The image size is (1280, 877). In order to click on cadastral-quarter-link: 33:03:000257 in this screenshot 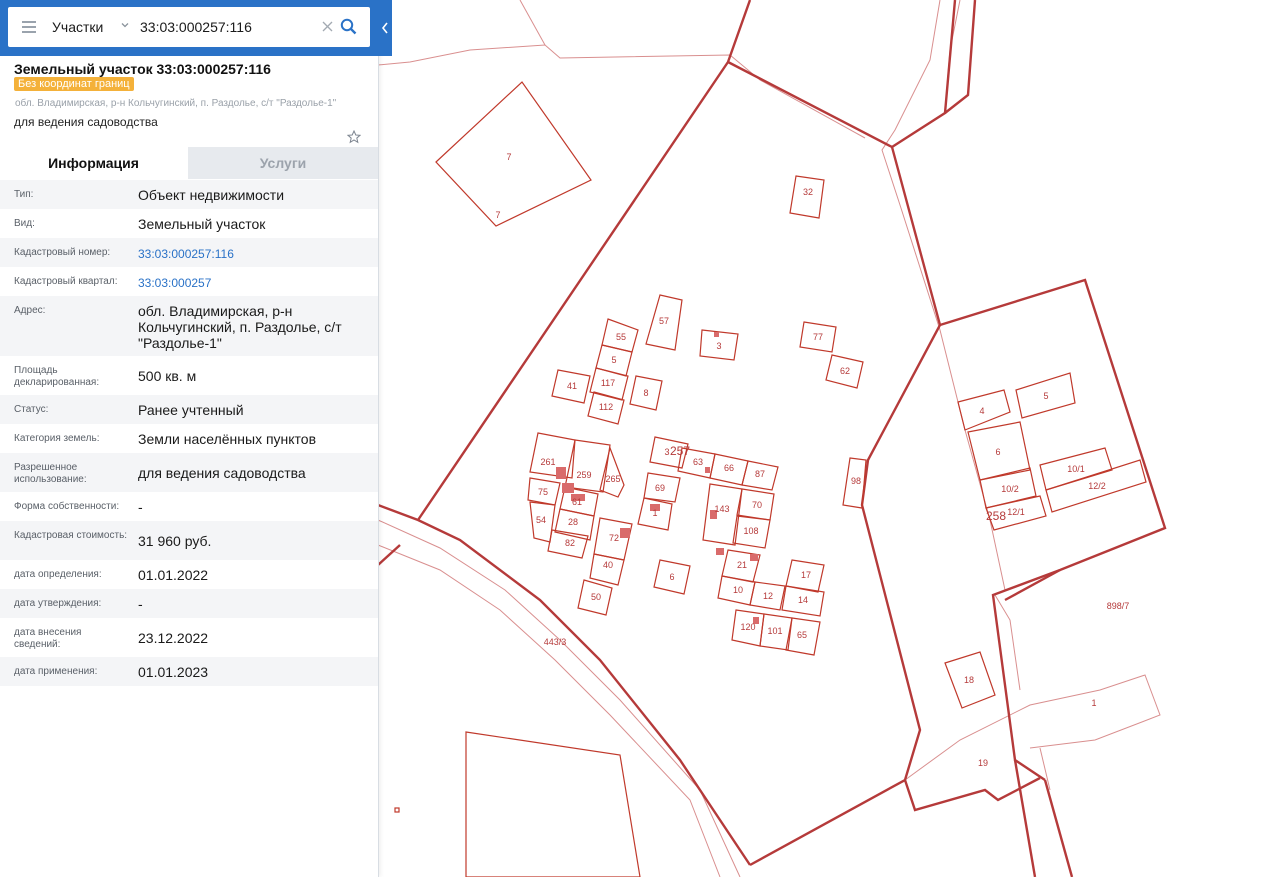, I will do `click(250, 283)`.